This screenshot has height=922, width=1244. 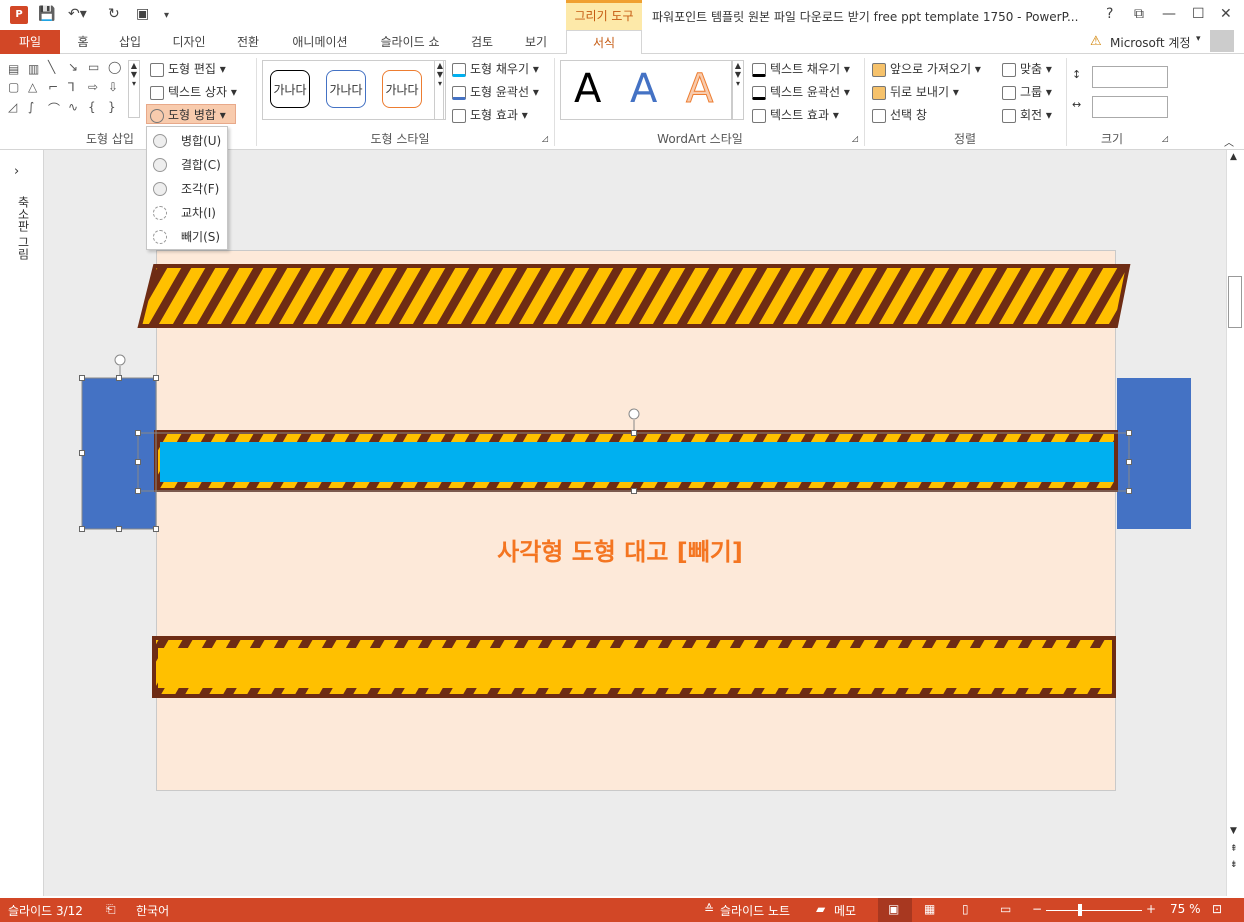 What do you see at coordinates (187, 213) in the screenshot?
I see `menu-item-intersect: 교차(I)` at bounding box center [187, 213].